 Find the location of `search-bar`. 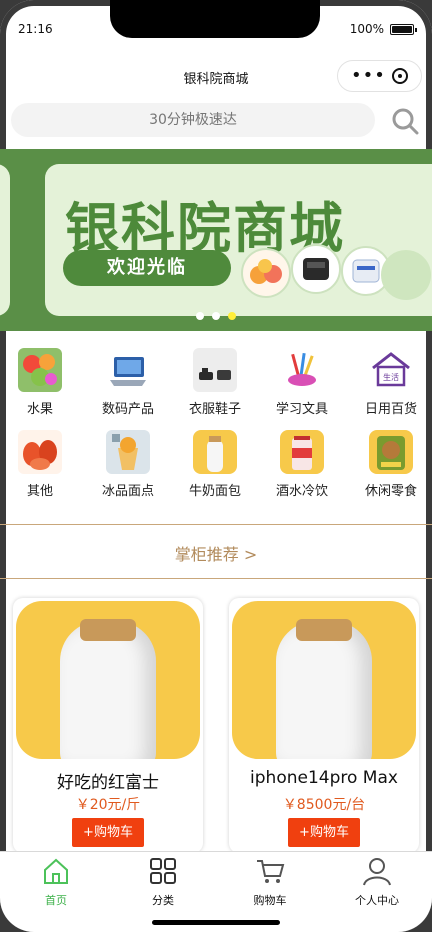

search-bar is located at coordinates (216, 120).